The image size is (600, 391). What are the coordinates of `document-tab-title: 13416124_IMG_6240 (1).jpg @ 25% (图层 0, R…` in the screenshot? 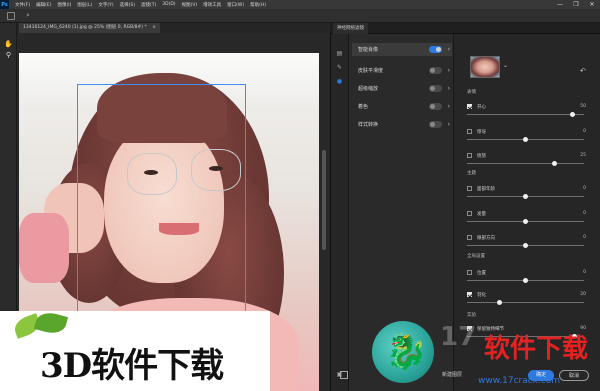 It's located at (85, 27).